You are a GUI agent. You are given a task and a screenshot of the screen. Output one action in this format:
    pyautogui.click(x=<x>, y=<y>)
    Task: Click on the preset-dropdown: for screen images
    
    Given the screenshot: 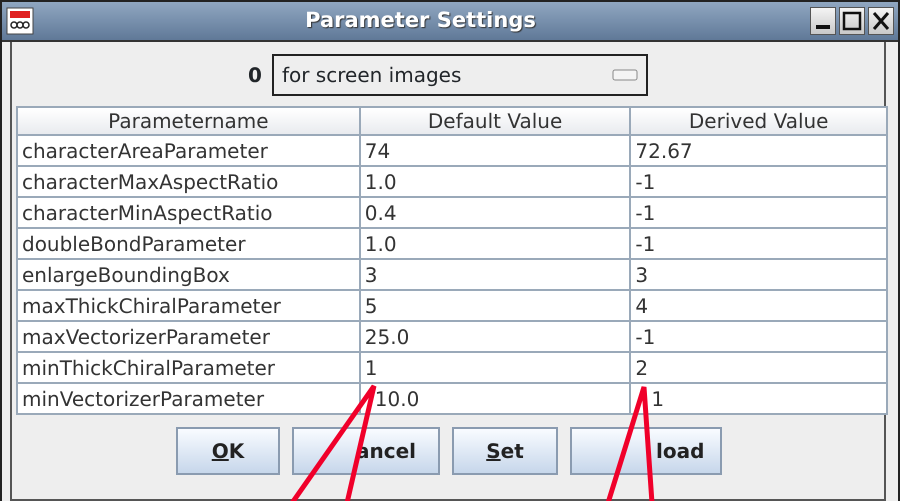 What is the action you would take?
    pyautogui.click(x=460, y=75)
    